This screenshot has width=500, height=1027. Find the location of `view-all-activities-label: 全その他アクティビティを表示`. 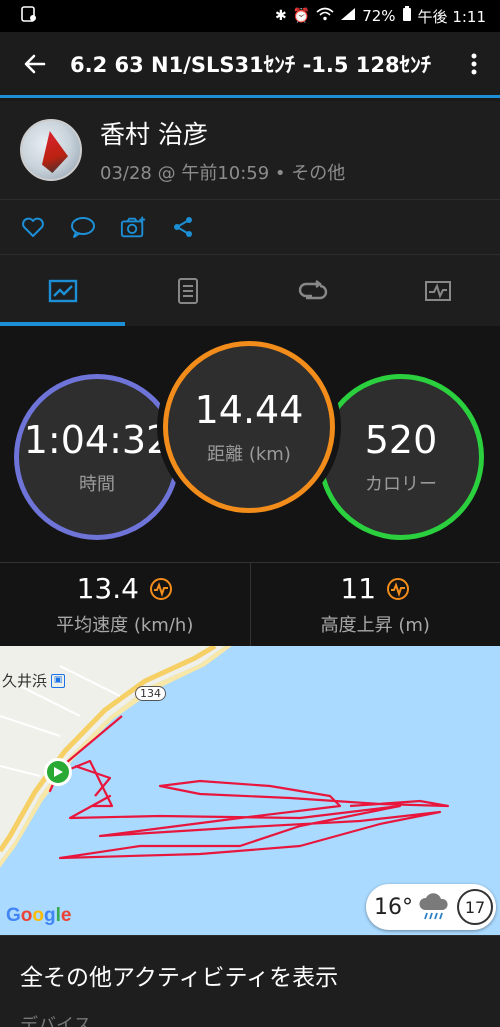

view-all-activities-label: 全その他アクティビティを表示 is located at coordinates (179, 977).